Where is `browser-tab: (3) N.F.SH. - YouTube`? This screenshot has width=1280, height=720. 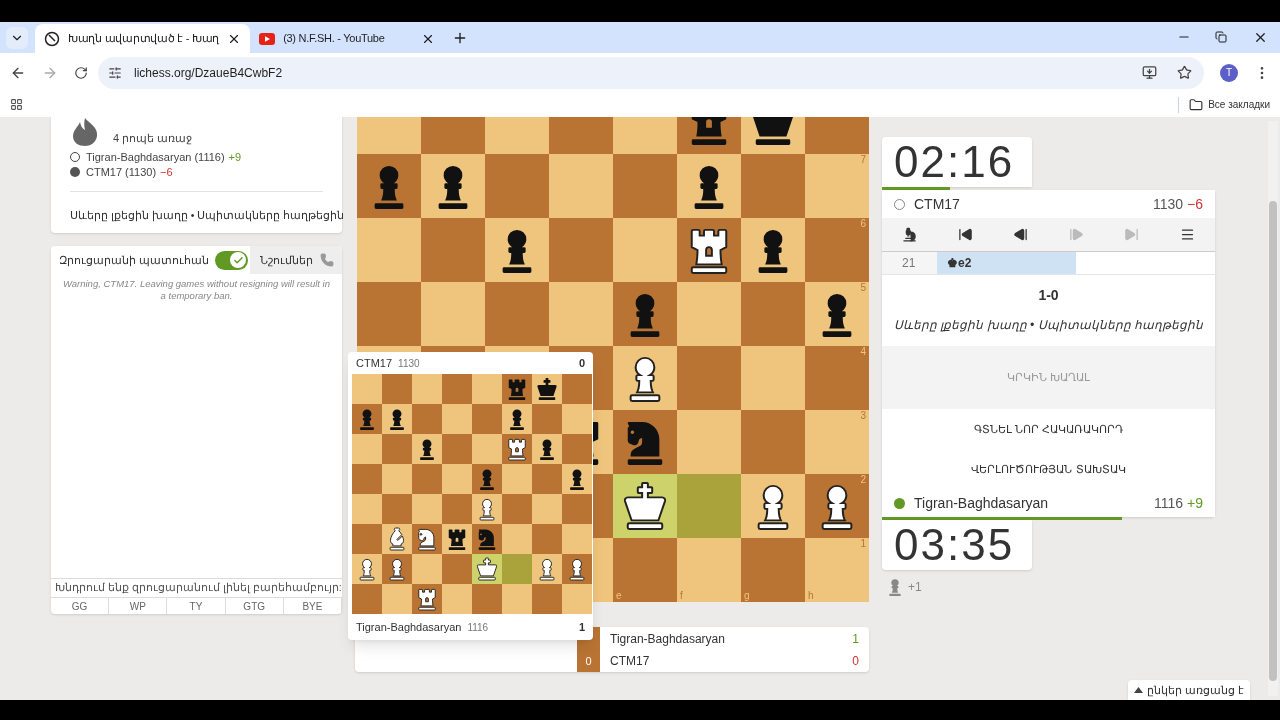 browser-tab: (3) N.F.SH. - YouTube is located at coordinates (347, 38).